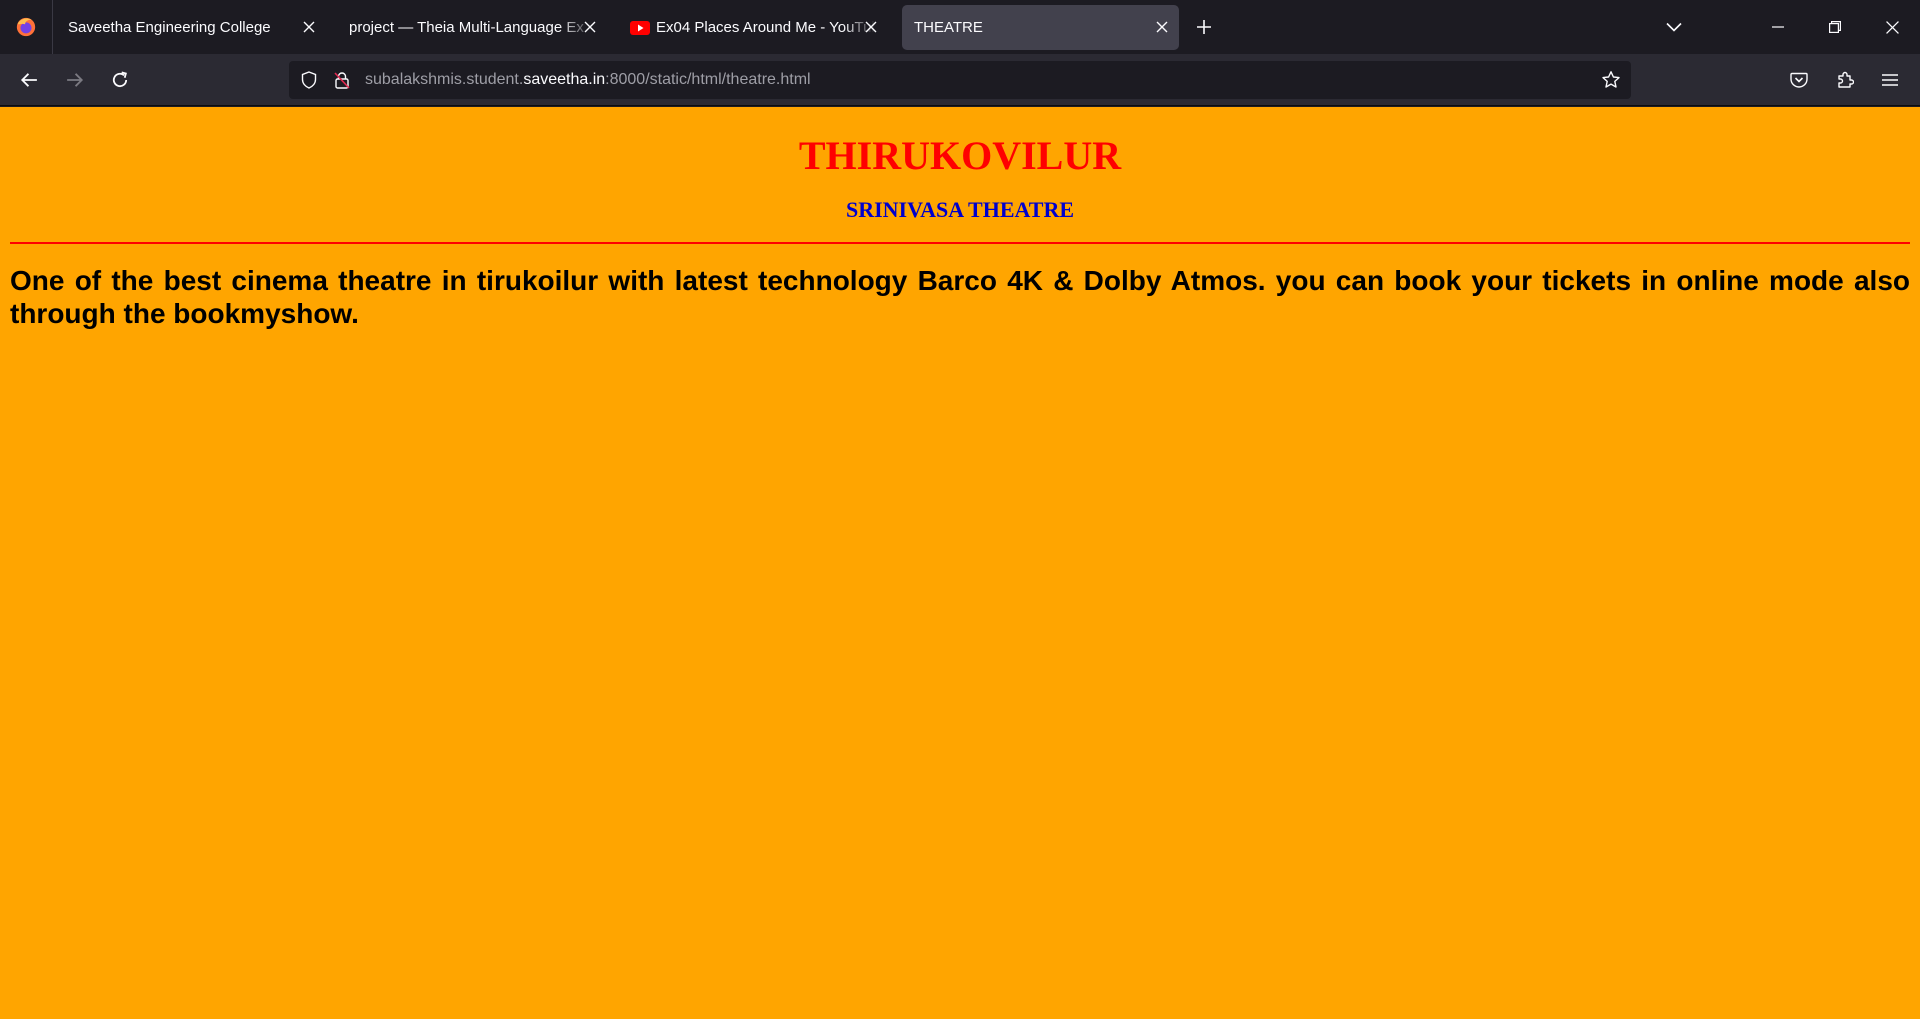 This screenshot has height=1019, width=1920. Describe the element at coordinates (564, 79) in the screenshot. I see `url-host: saveetha.in` at that location.